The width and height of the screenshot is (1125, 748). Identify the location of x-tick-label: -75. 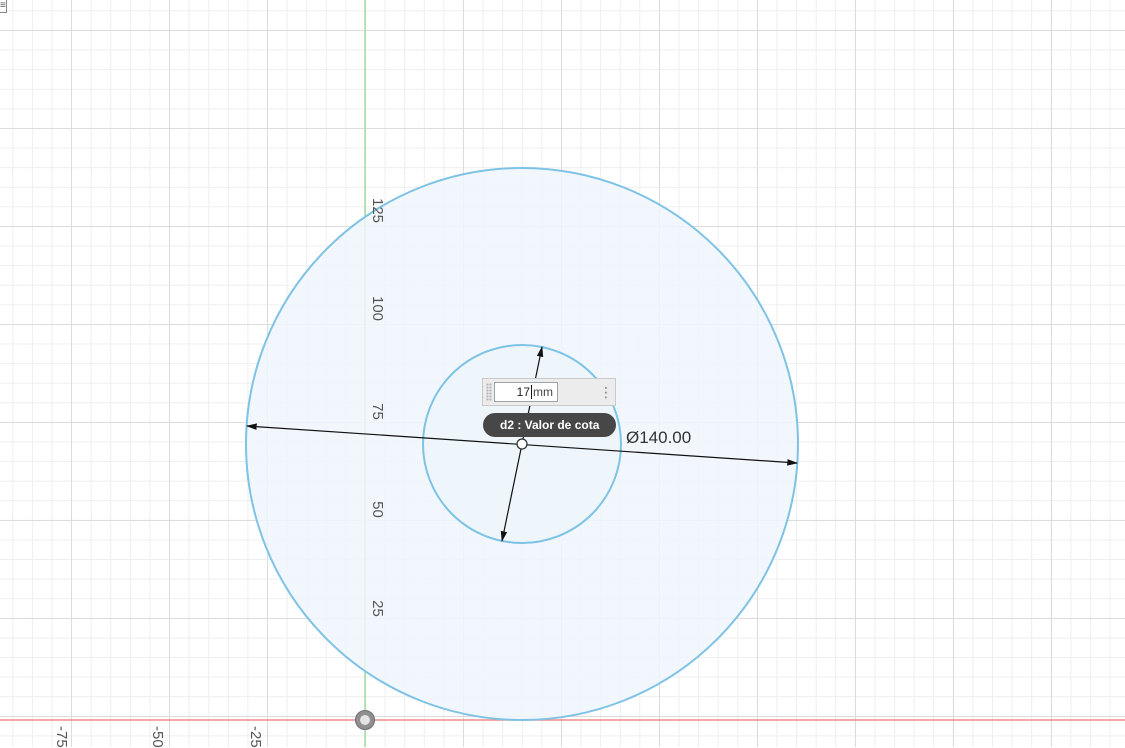
(61, 737).